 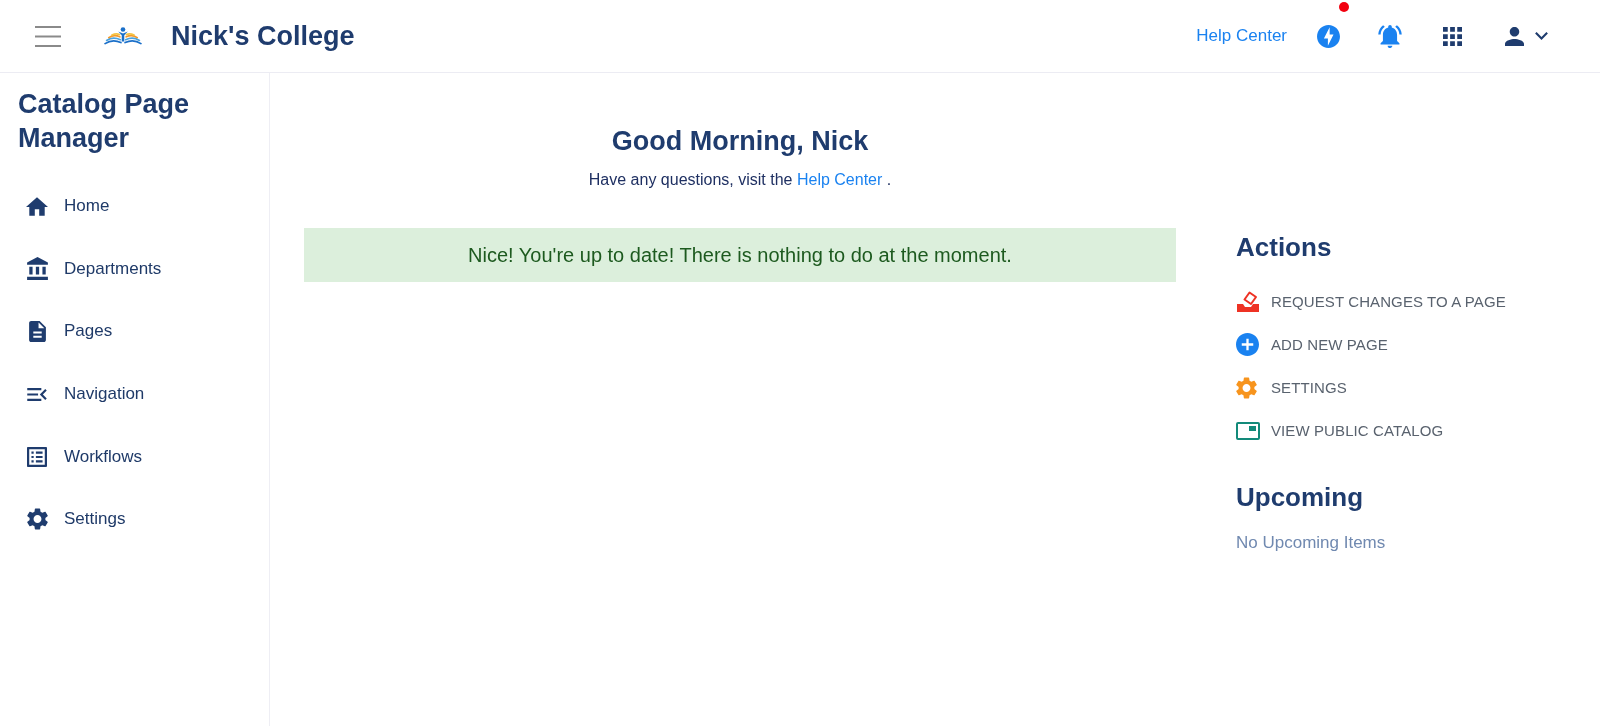 What do you see at coordinates (1300, 497) in the screenshot?
I see `upcoming-heading: Upcoming` at bounding box center [1300, 497].